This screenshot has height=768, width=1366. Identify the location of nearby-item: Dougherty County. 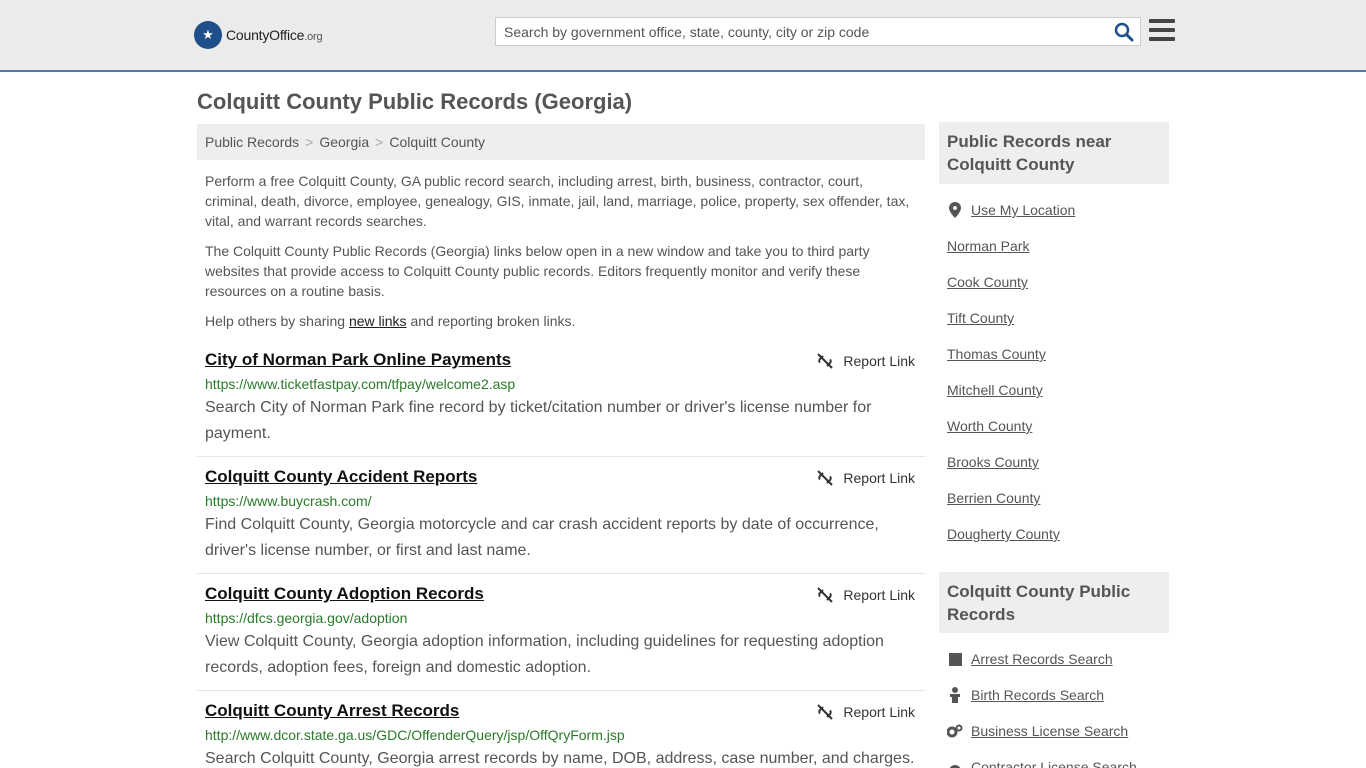
(1058, 534).